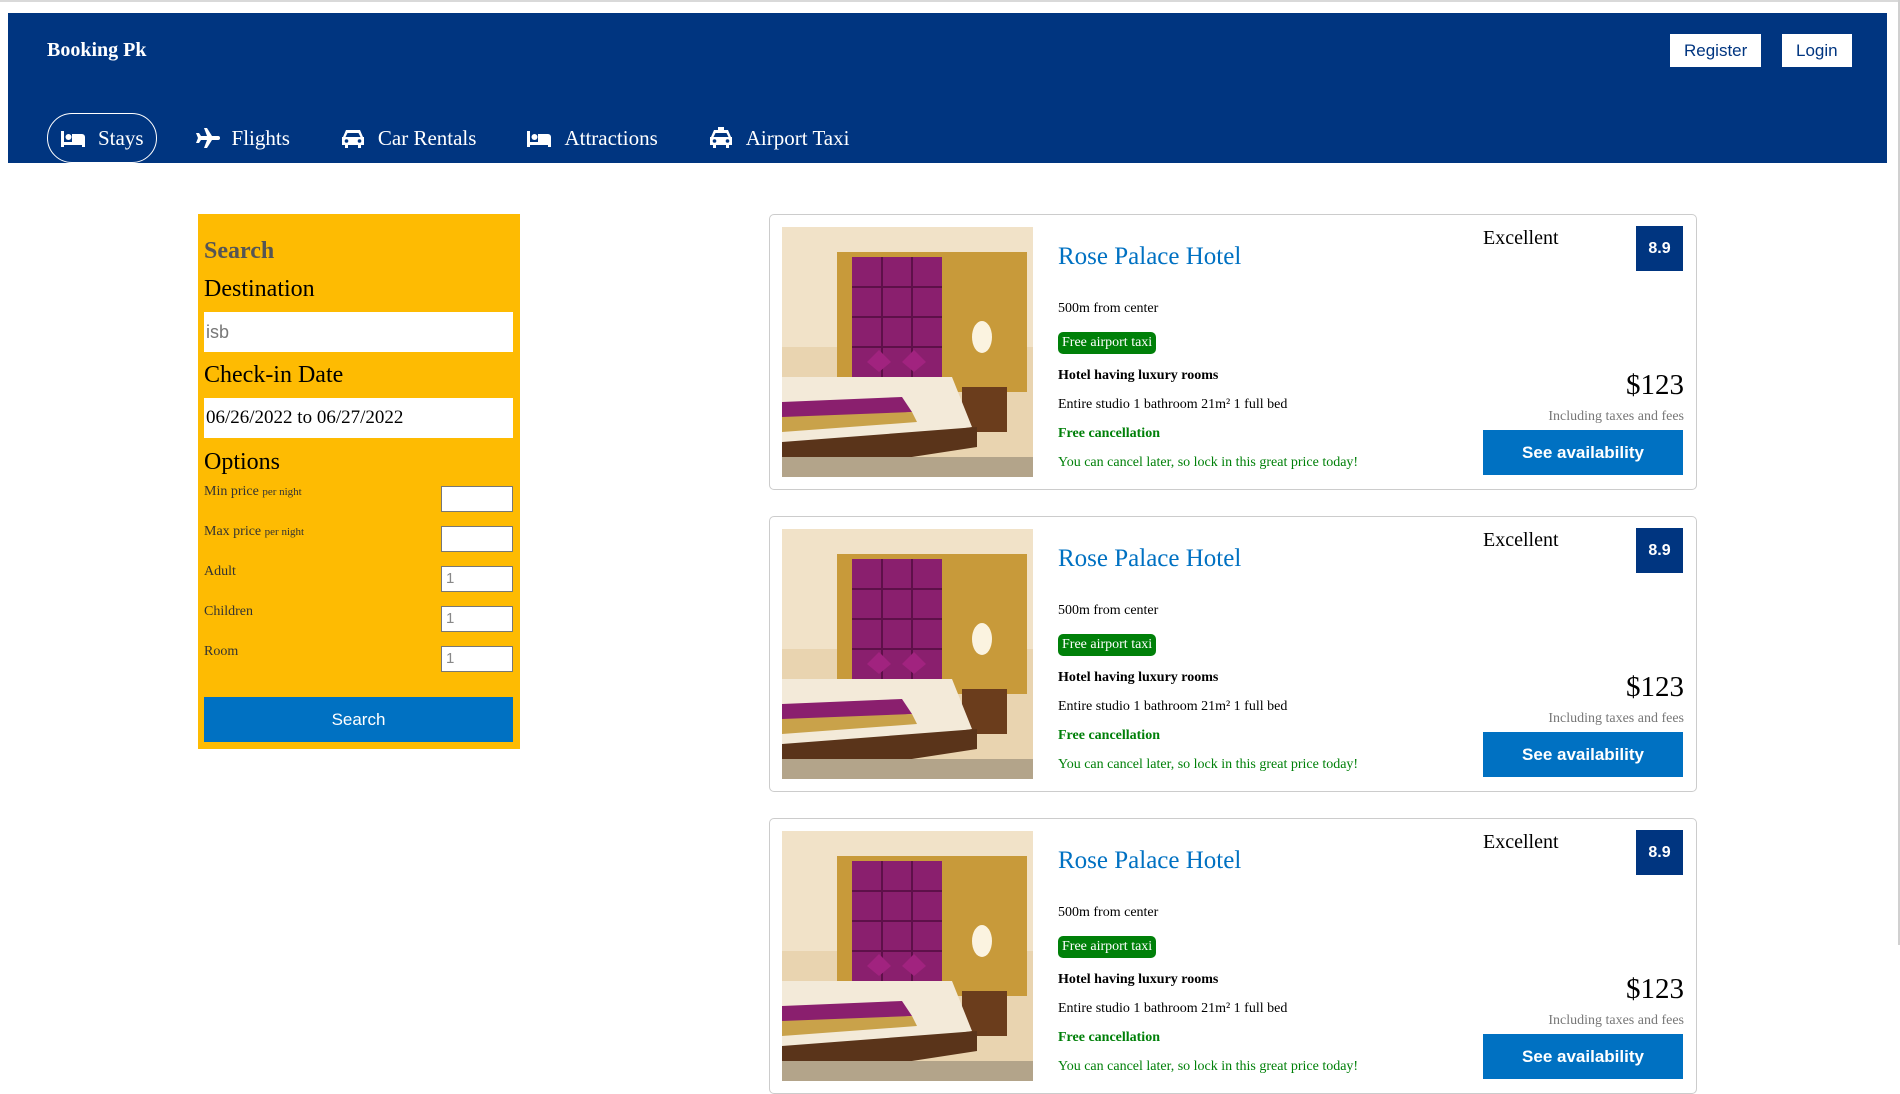 The image size is (1900, 1094). I want to click on nav-item-label: Airport Taxi, so click(797, 137).